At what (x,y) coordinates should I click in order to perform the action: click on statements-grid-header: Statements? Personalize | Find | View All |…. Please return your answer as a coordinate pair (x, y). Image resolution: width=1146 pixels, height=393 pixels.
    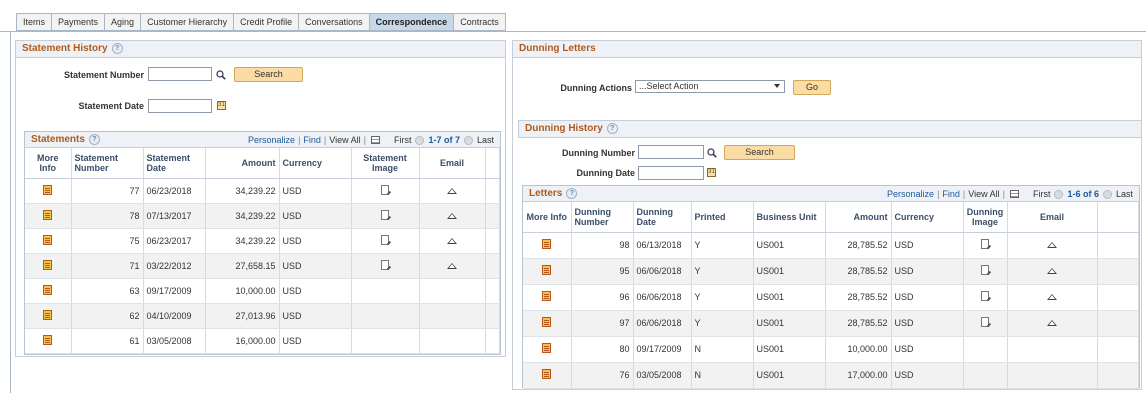
    Looking at the image, I should click on (262, 140).